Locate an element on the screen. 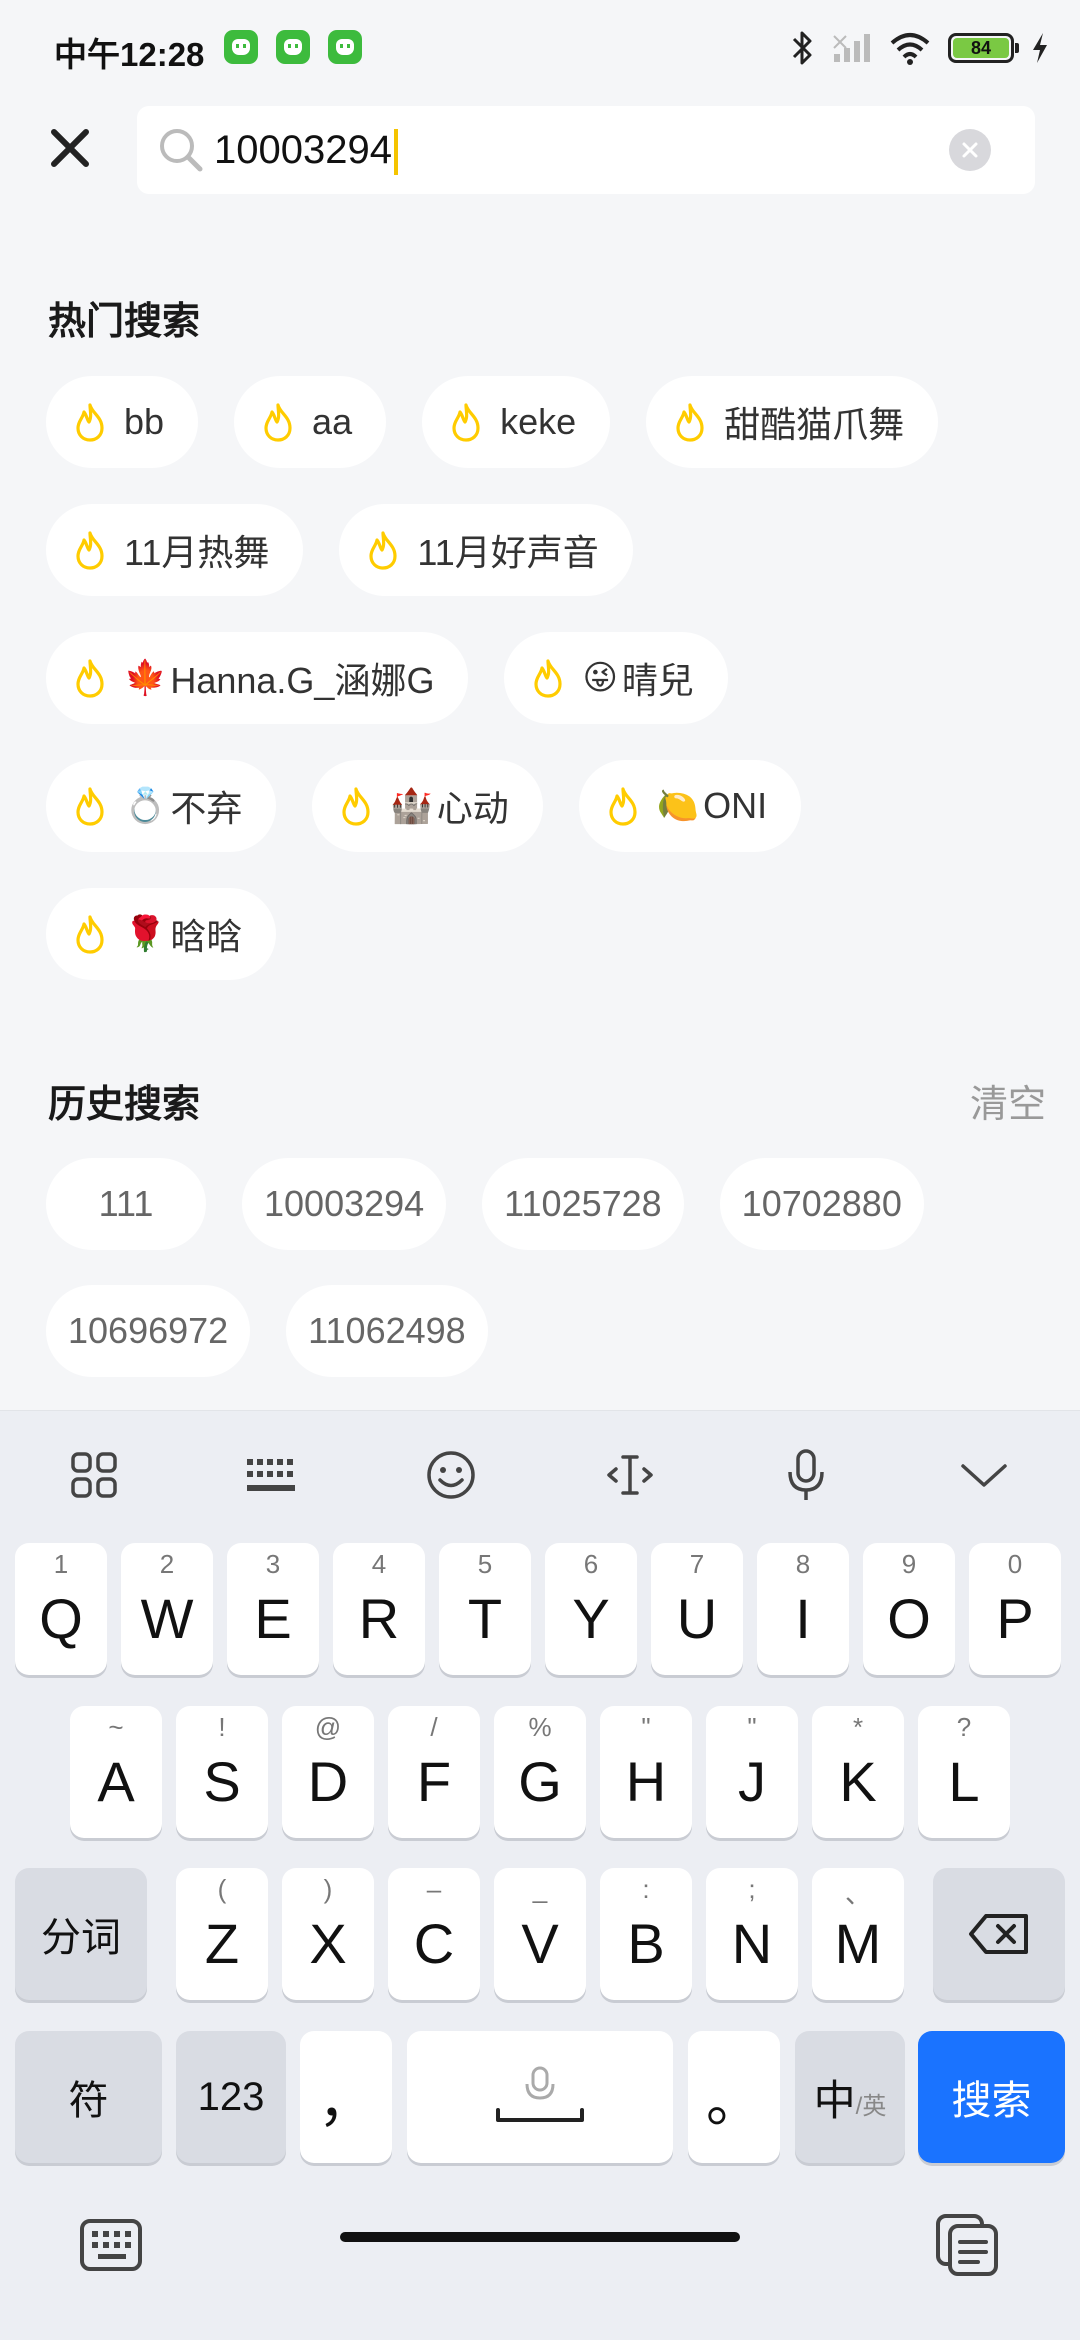 The width and height of the screenshot is (1080, 2340). search-key: 搜索 is located at coordinates (991, 2097).